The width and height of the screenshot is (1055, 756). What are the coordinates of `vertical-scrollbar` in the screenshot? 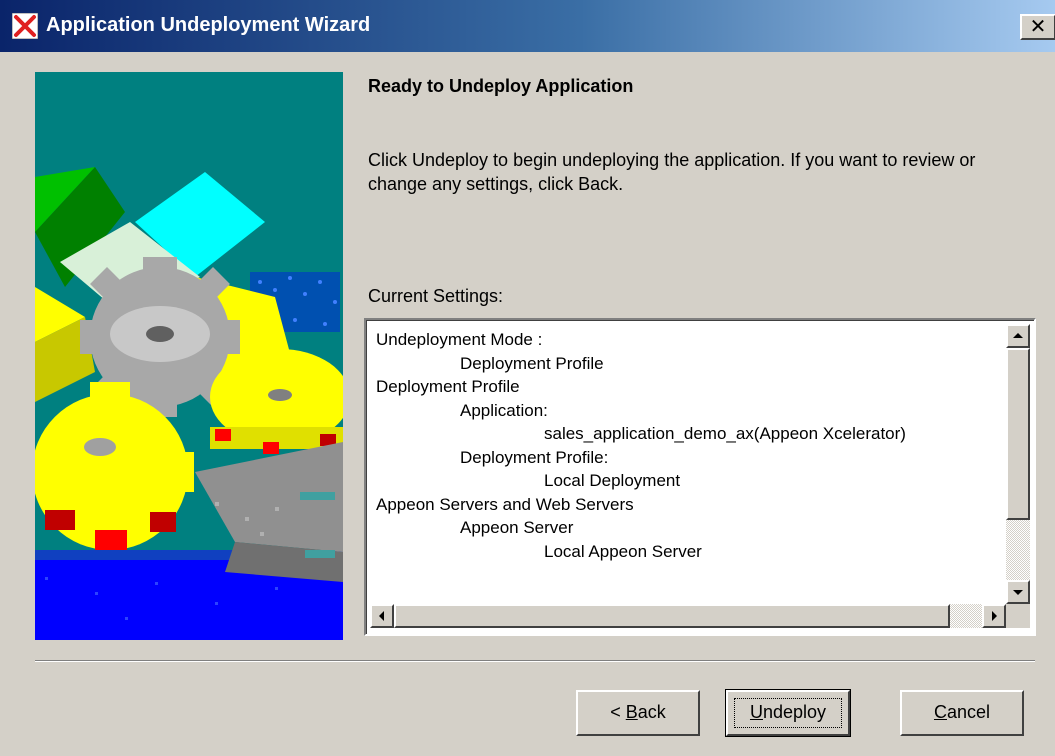 It's located at (1018, 464).